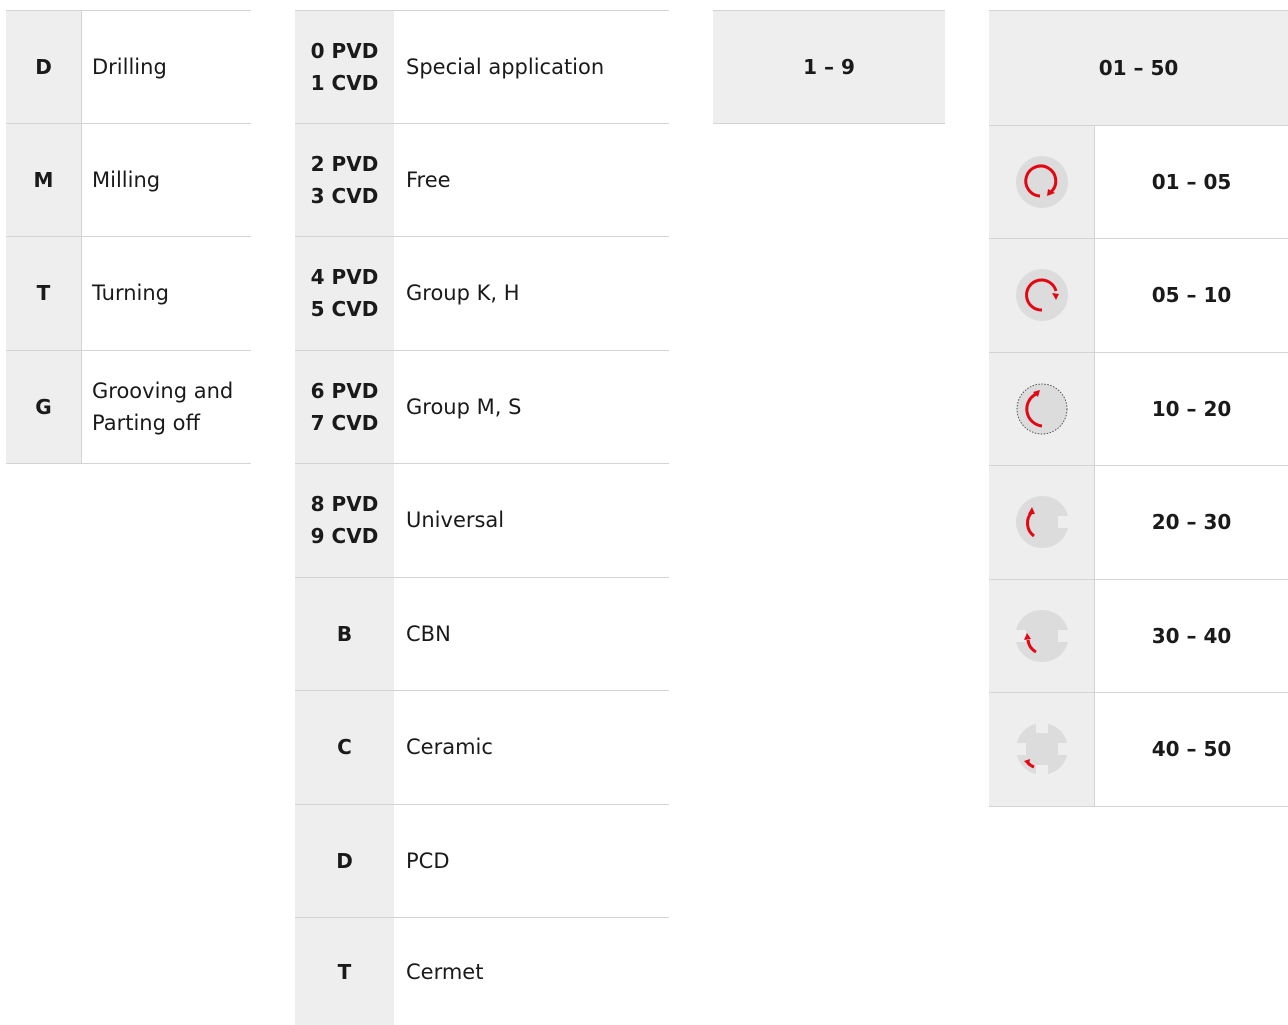 The height and width of the screenshot is (1025, 1288). Describe the element at coordinates (44, 293) in the screenshot. I see `application-code: T` at that location.